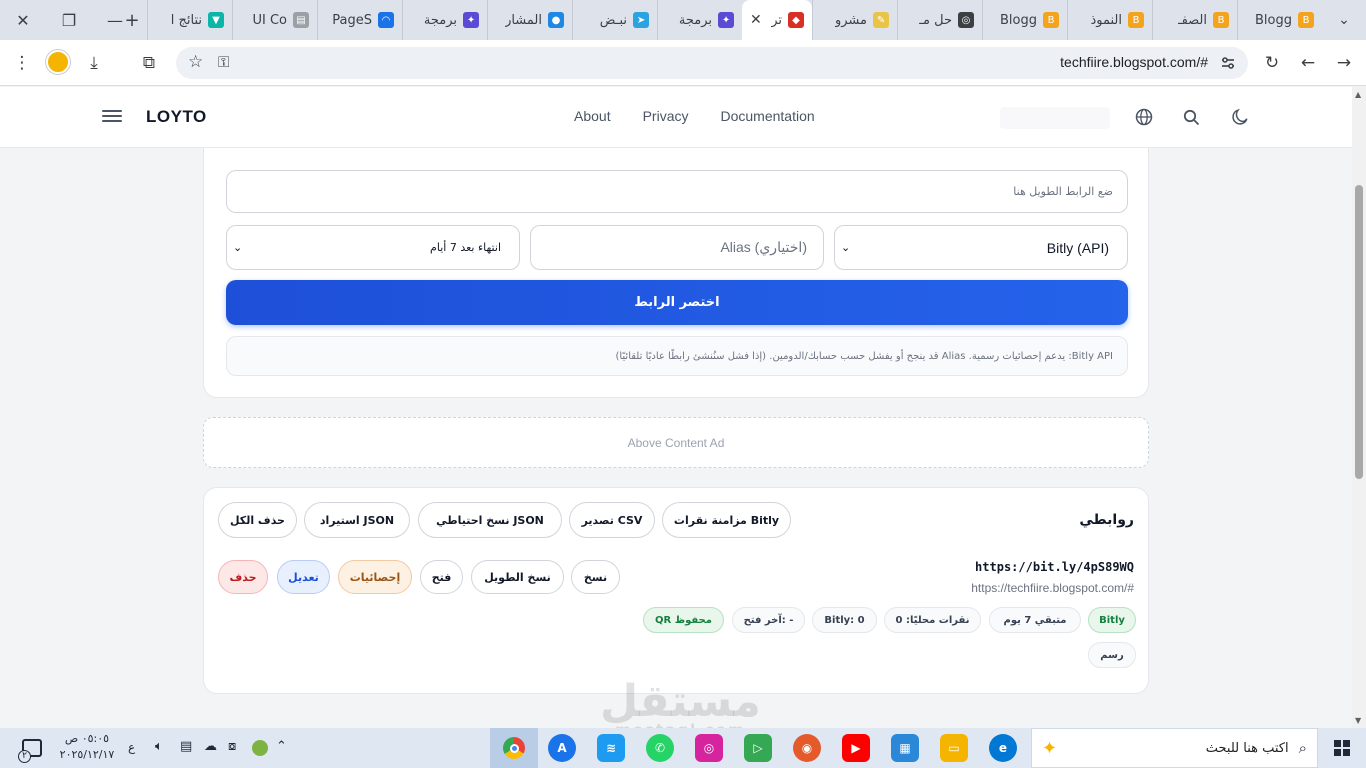 This screenshot has height=768, width=1366. I want to click on browser-tab: ▤ UI Co, so click(274, 20).